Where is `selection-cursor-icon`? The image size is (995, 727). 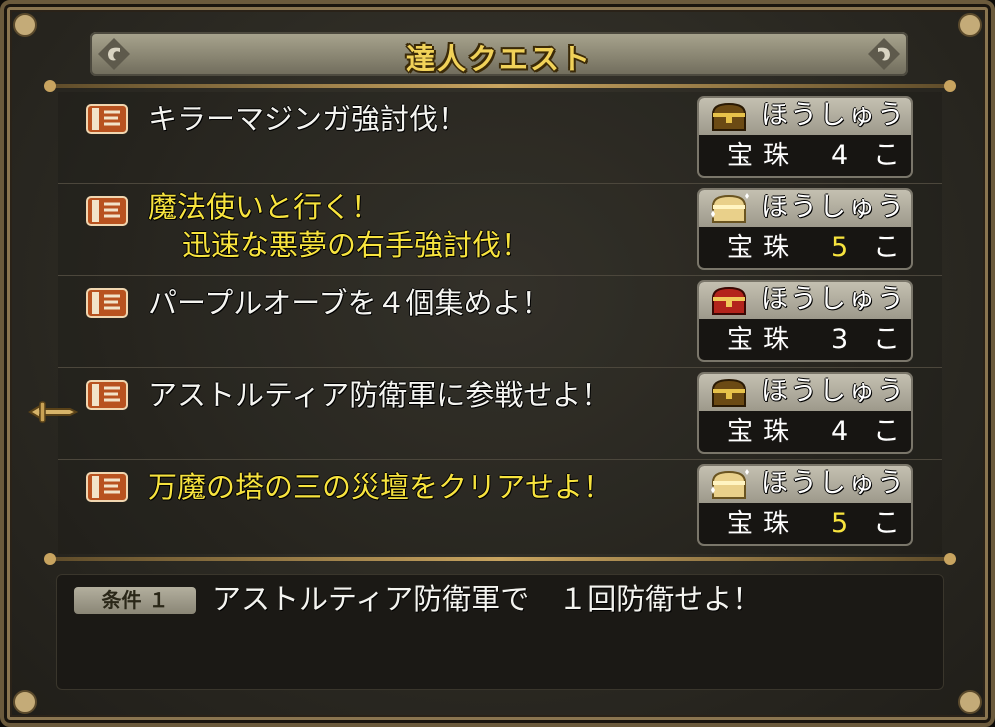 selection-cursor-icon is located at coordinates (53, 412).